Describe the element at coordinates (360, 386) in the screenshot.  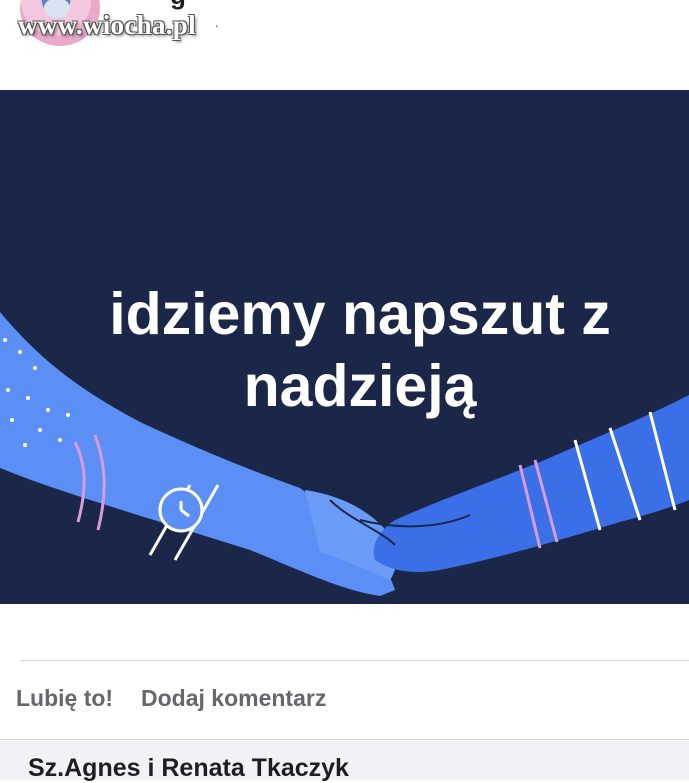
I see `post-text-line-2: nadzieją` at that location.